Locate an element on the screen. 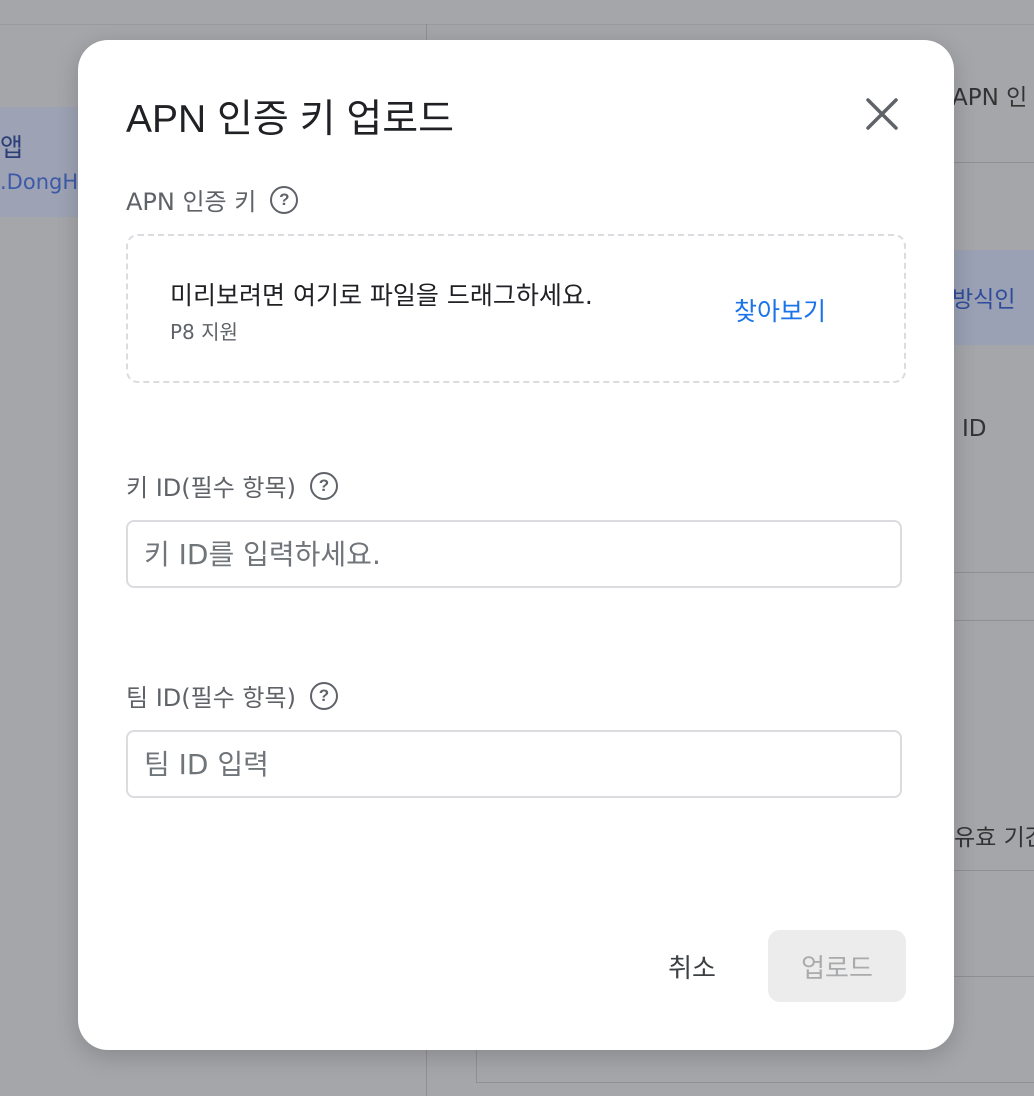  apn-key-label: APN 인증 키 is located at coordinates (191, 202).